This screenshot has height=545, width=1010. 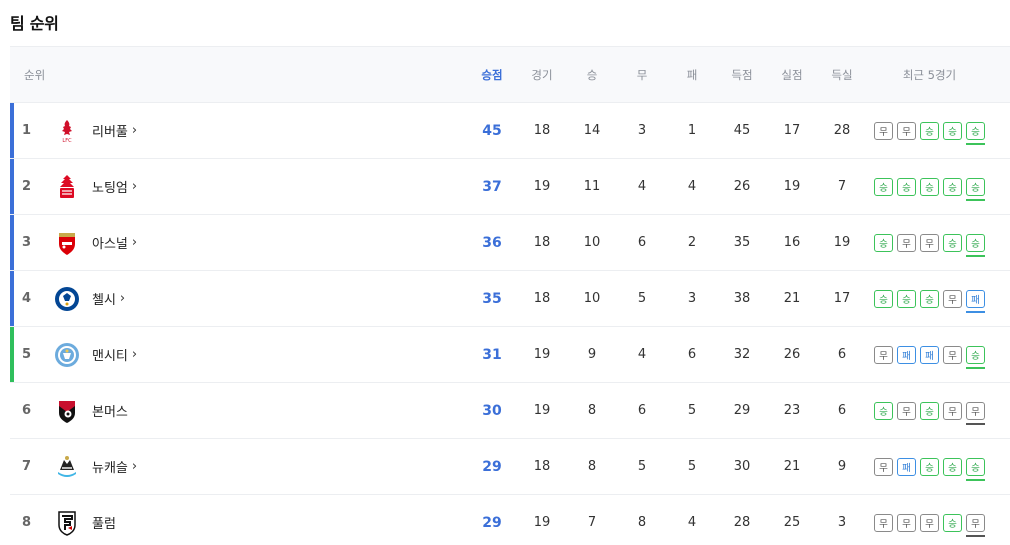 What do you see at coordinates (510, 243) in the screenshot?
I see `table-row: 3 아스널 › 36 18 10 6 2 35 16 19 승 무 무 승 승` at bounding box center [510, 243].